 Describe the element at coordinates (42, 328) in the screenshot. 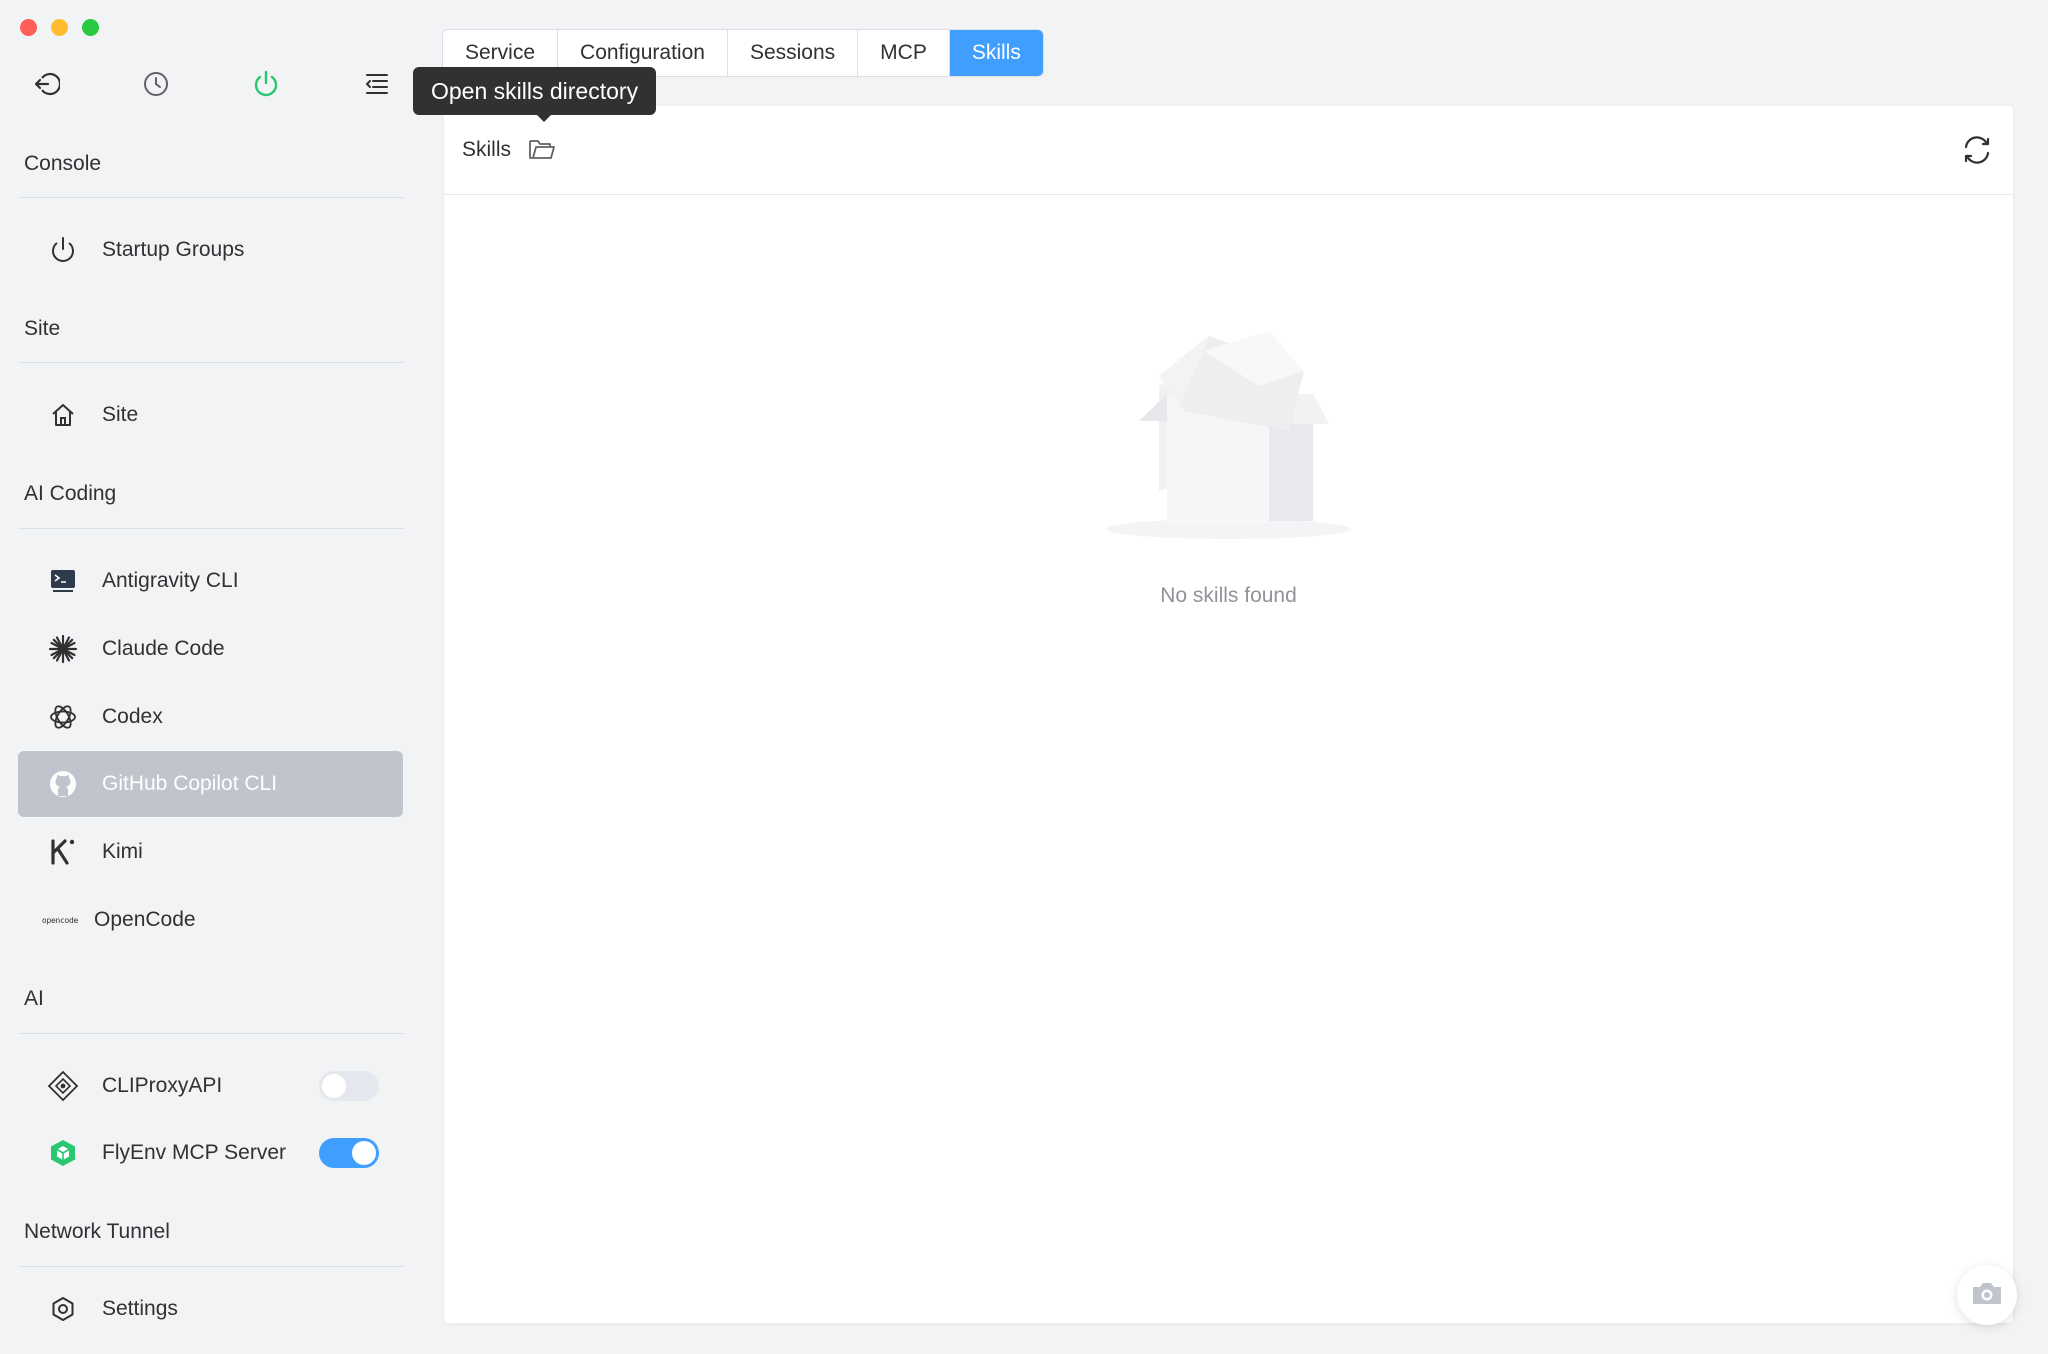

I see `group-title-site: Site` at that location.